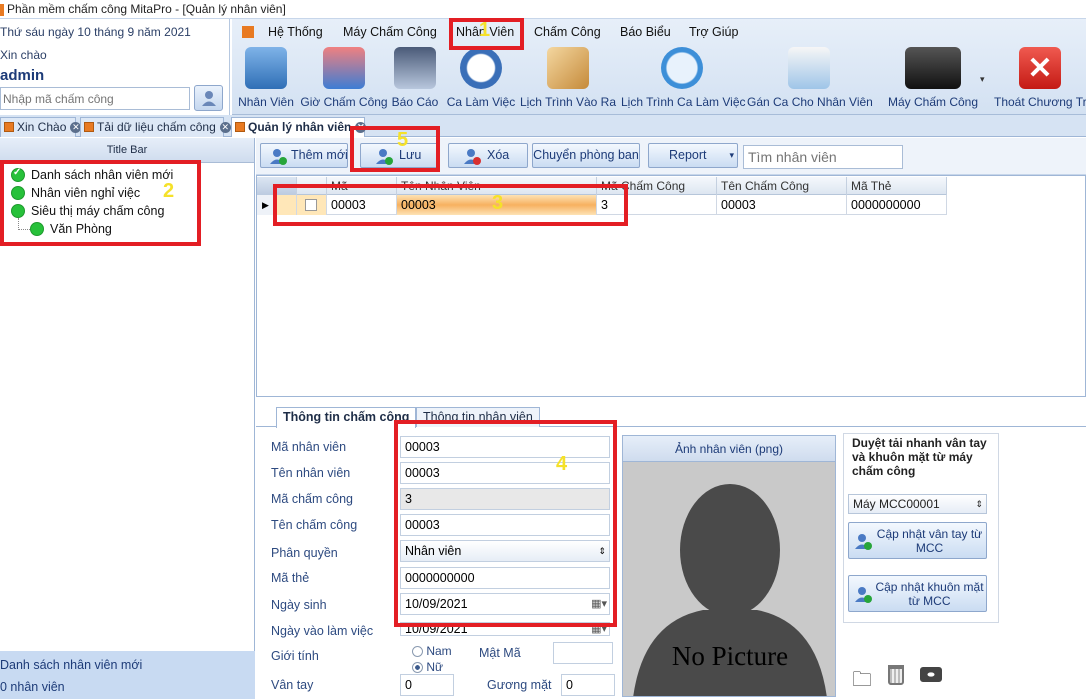 The height and width of the screenshot is (699, 1086). I want to click on ribbon-nhan-vien-button: Nhân Viên, so click(266, 80).